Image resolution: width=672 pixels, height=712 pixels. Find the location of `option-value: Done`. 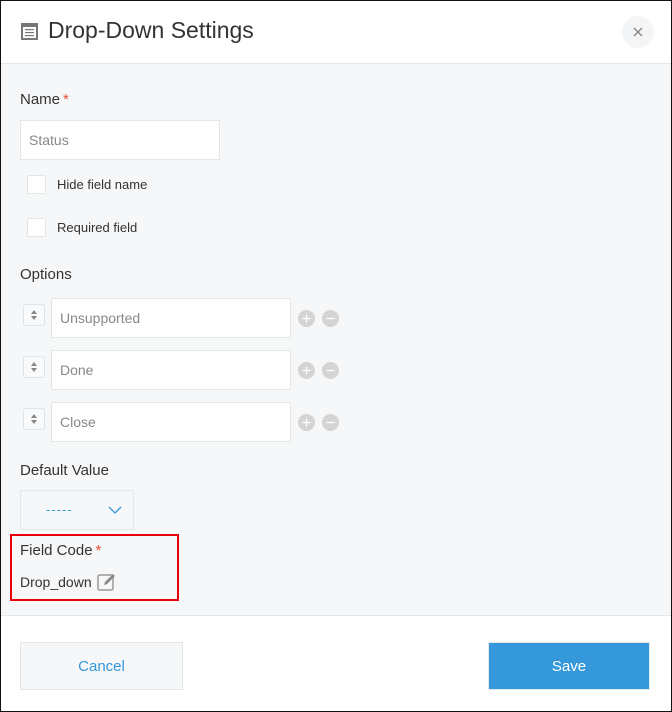

option-value: Done is located at coordinates (77, 370).